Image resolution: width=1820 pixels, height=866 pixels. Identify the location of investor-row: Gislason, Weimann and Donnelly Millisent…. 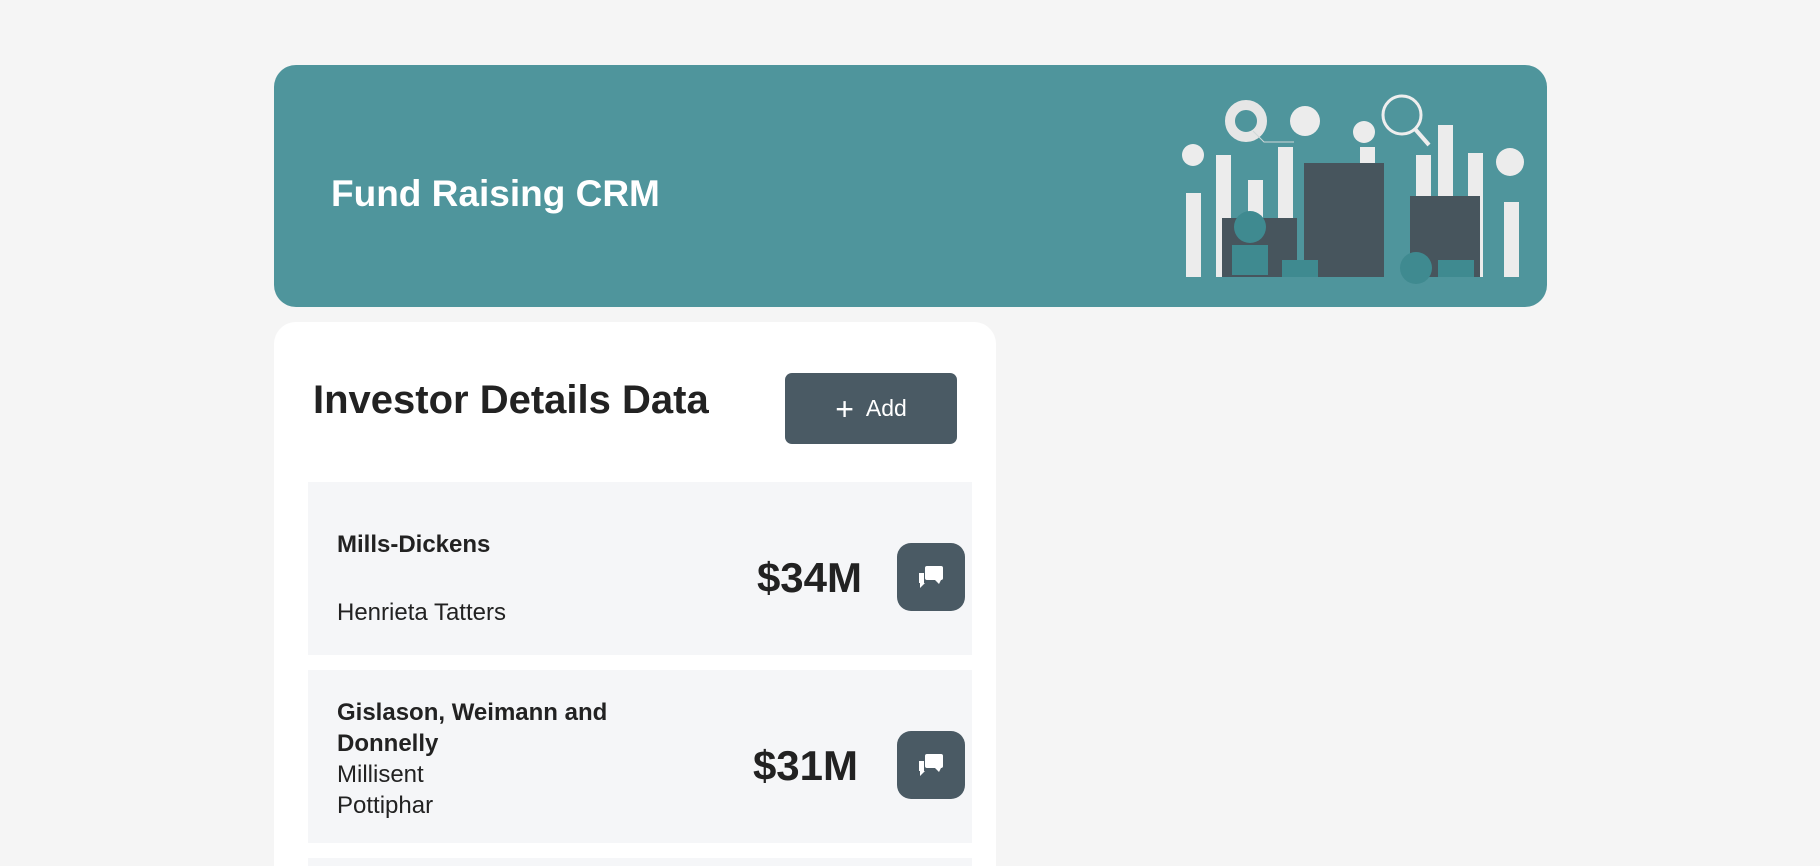
(640, 756).